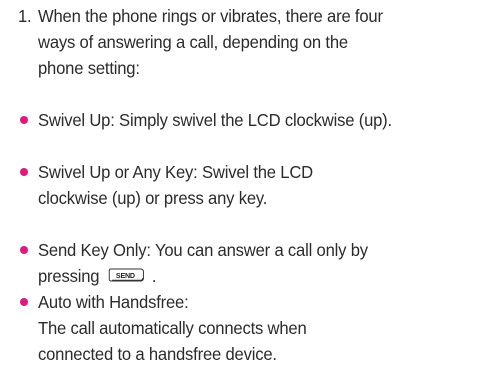 This screenshot has width=478, height=384. What do you see at coordinates (153, 198) in the screenshot?
I see `option-swivel-any-key-line-2: clockwise (up) or press any key.` at bounding box center [153, 198].